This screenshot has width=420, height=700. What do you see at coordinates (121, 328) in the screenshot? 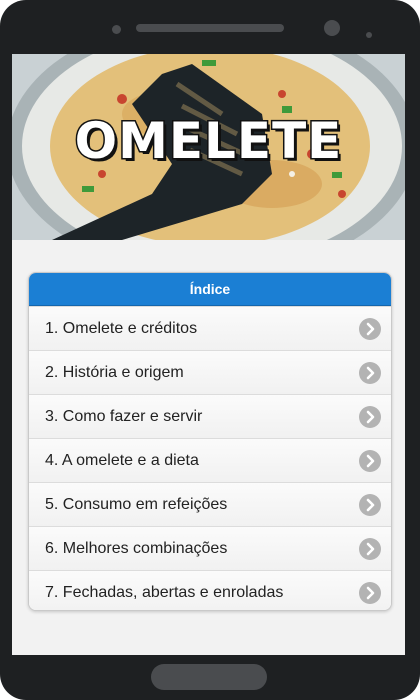
I see `list-item-label: 1. Omelete e créditos` at bounding box center [121, 328].